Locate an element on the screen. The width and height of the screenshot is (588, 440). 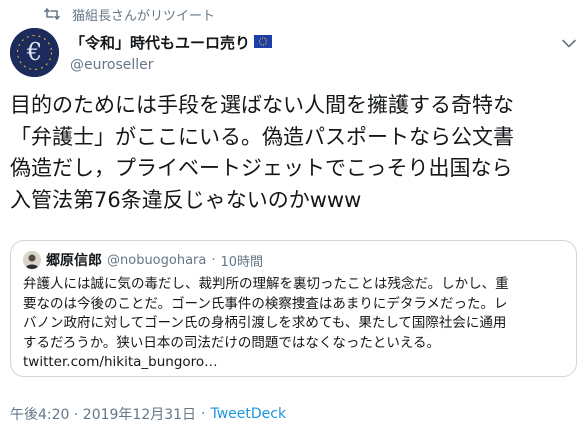
tweet-footer: 午後4:20 · 2019年12月31日 · TweetDeck is located at coordinates (148, 414).